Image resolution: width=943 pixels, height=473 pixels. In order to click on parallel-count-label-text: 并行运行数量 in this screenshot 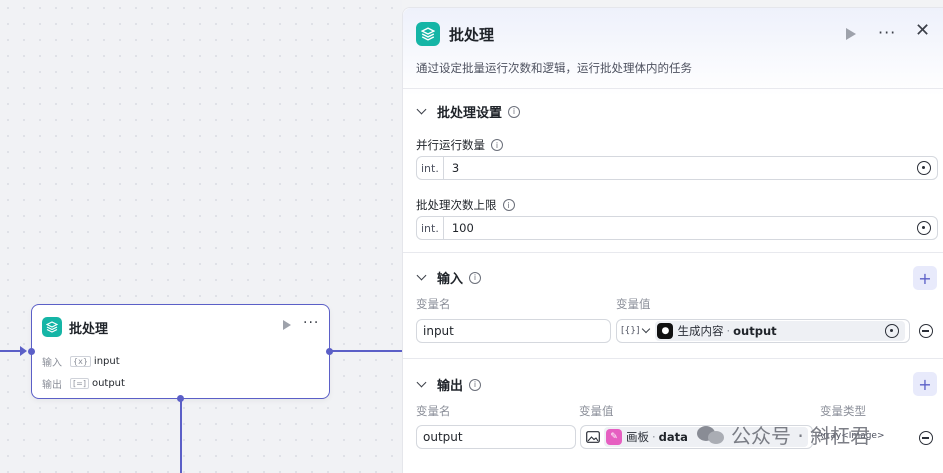, I will do `click(450, 145)`.